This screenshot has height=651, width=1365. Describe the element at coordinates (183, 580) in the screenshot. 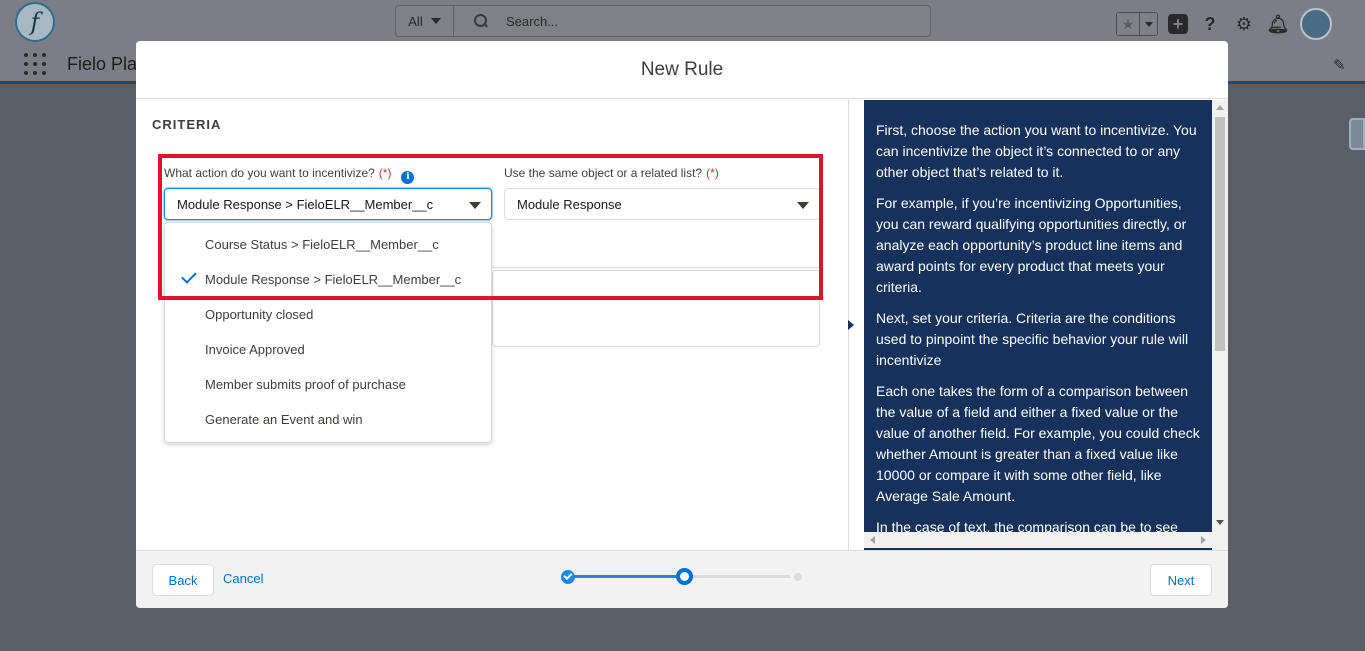

I see `back-button: Back` at that location.